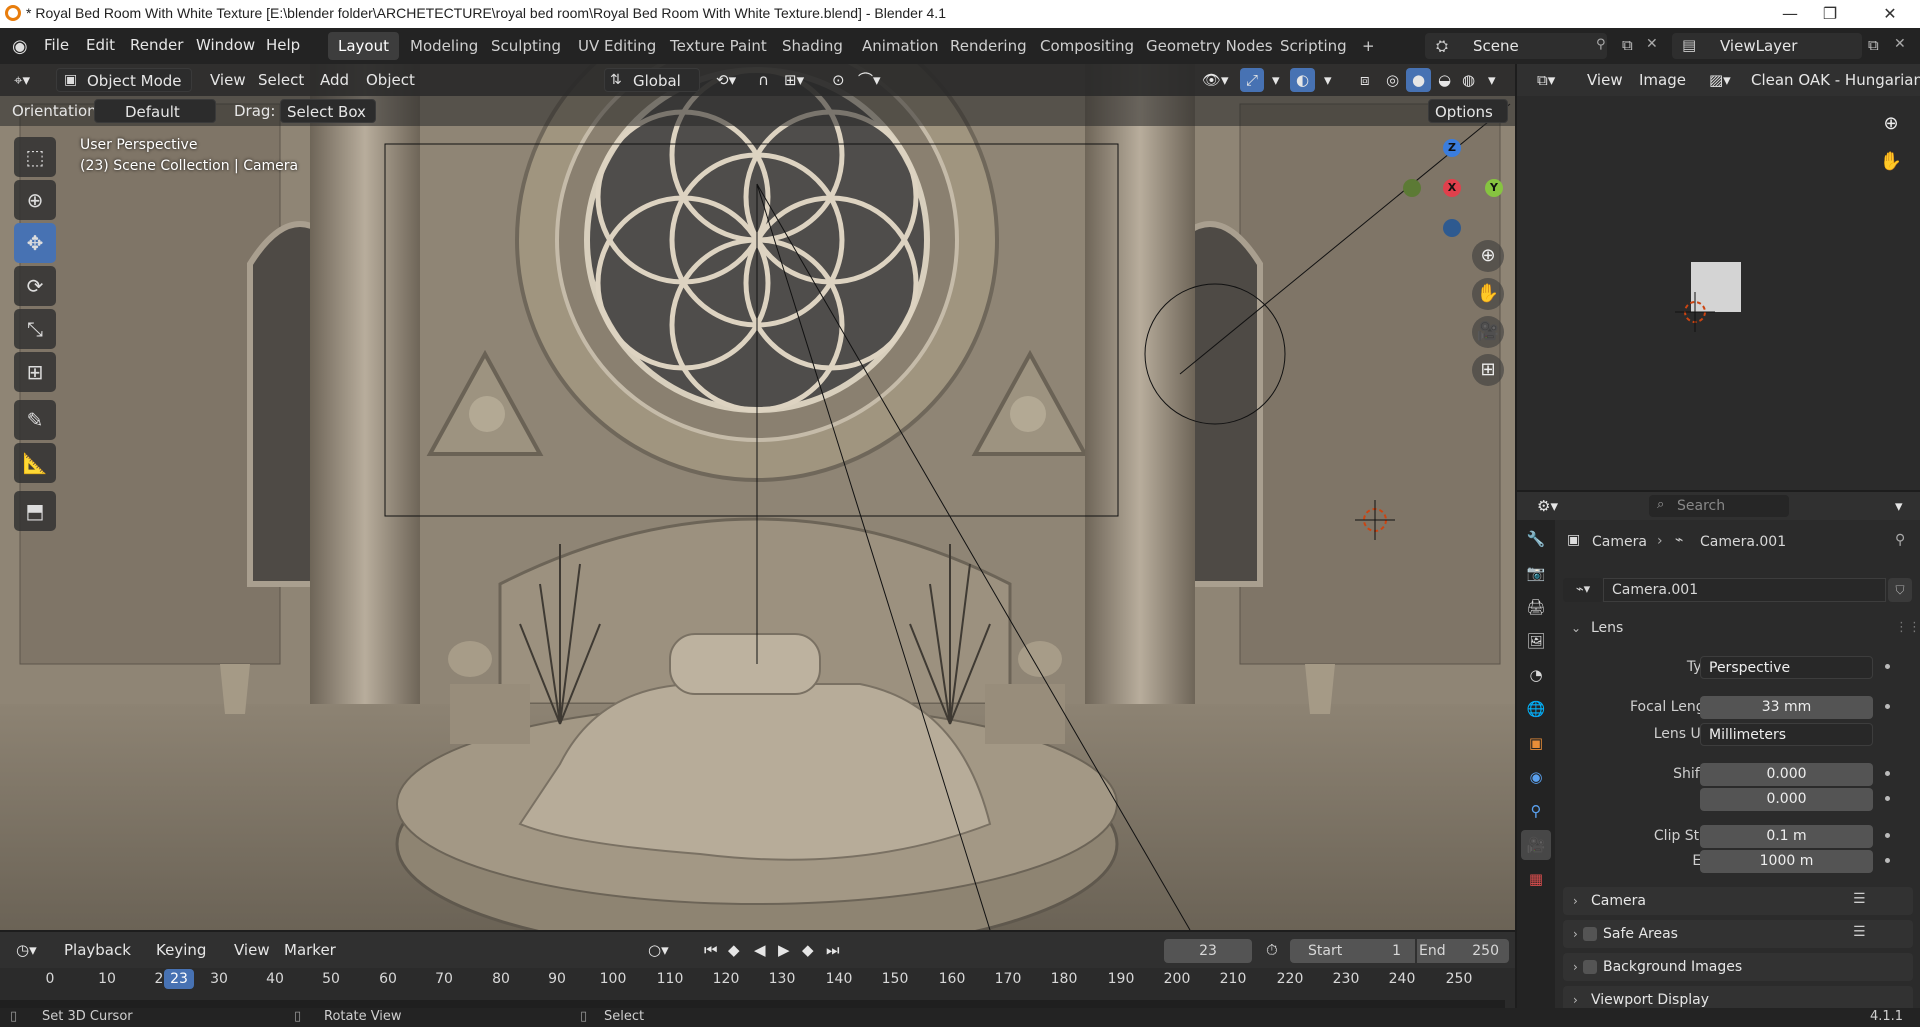 The height and width of the screenshot is (1027, 1920). I want to click on timeline-editor-type-icon: ◷▾, so click(26, 950).